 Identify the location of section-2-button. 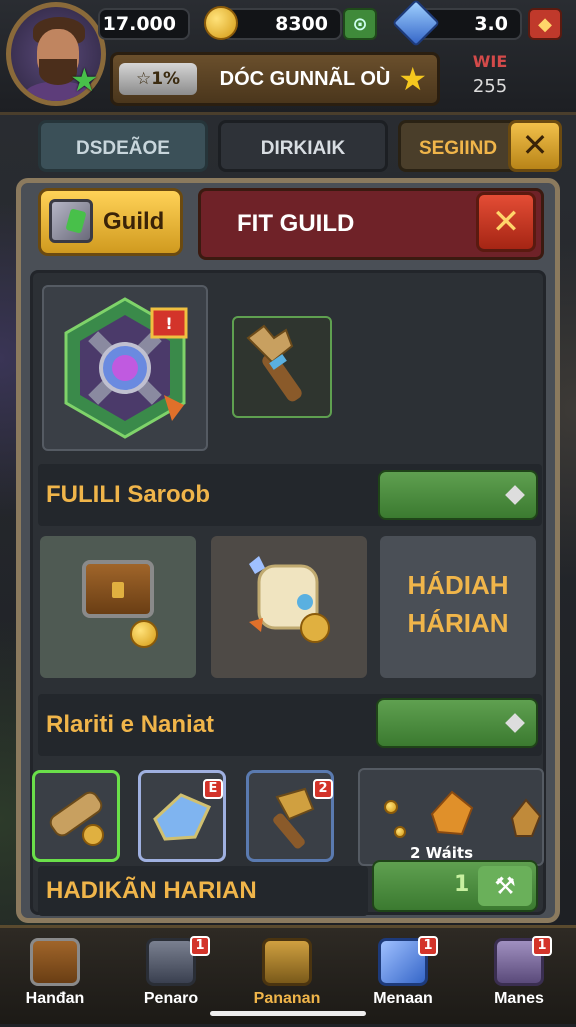
(457, 723).